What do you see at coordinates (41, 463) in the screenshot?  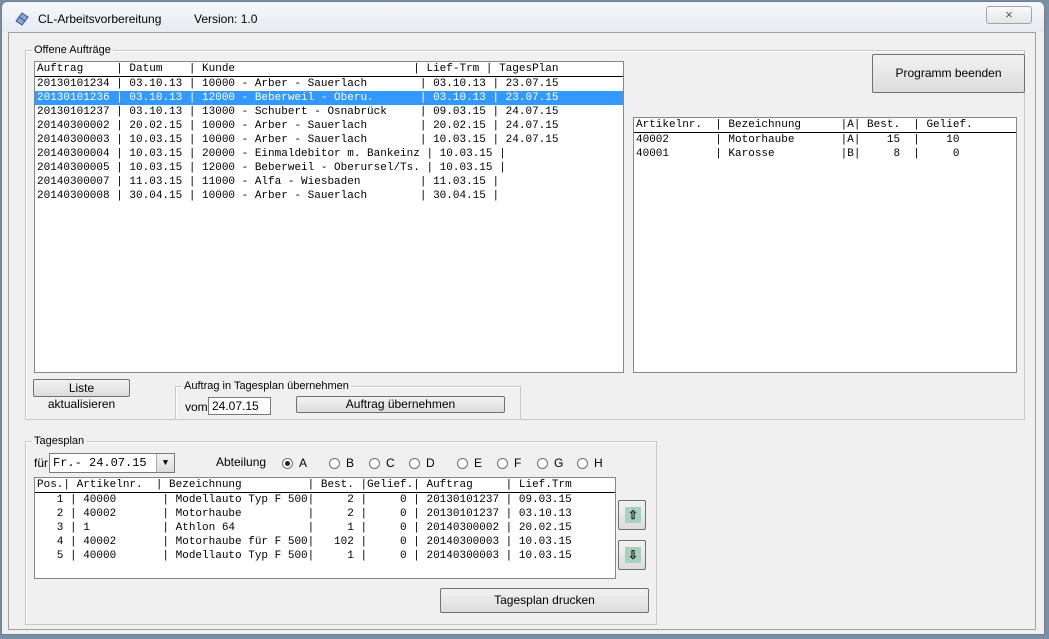 I see `fuer-label: für` at bounding box center [41, 463].